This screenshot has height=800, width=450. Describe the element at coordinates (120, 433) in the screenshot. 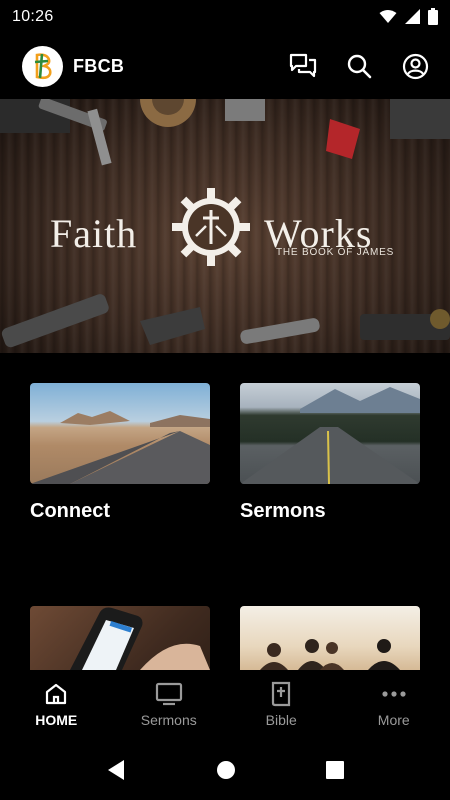

I see `desert-road-image` at that location.